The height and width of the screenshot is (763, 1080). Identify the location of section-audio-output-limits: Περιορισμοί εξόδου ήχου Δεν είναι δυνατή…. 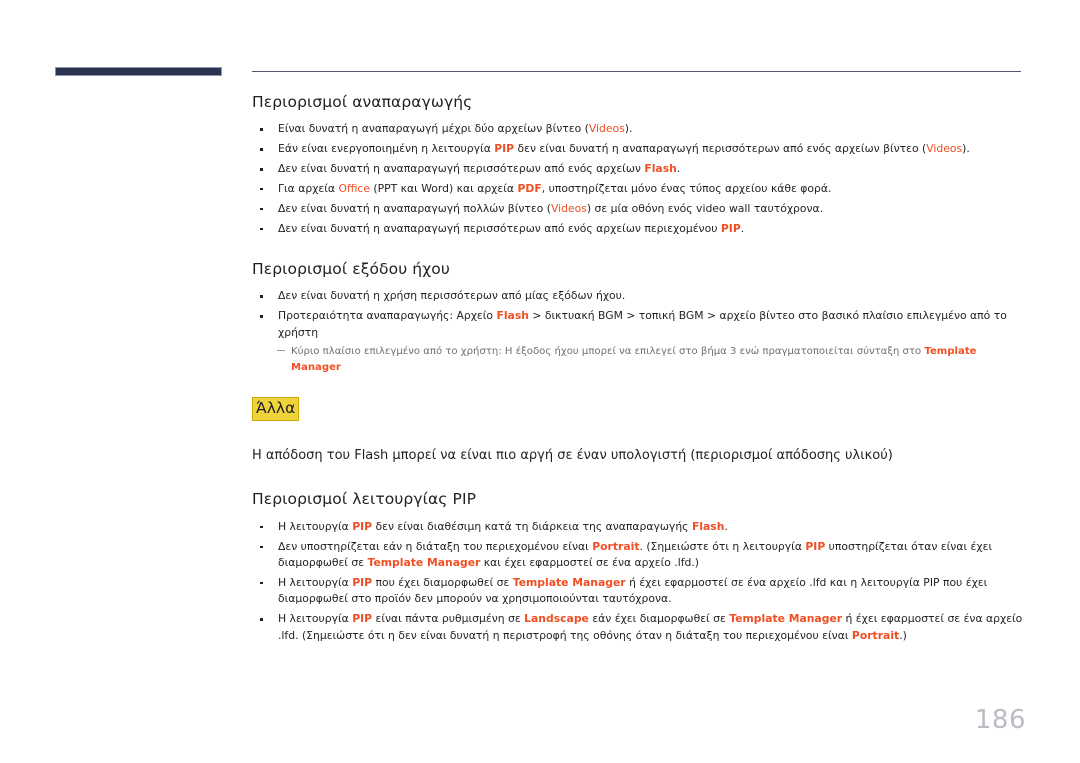
(639, 317).